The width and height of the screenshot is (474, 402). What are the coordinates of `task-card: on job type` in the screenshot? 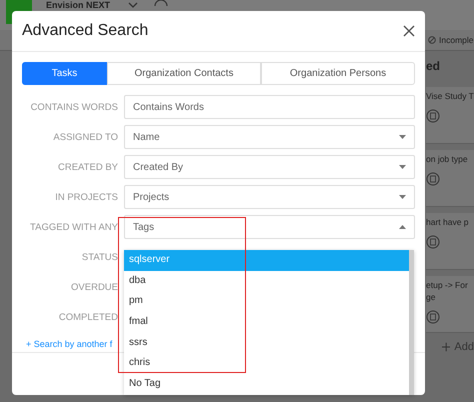 It's located at (450, 178).